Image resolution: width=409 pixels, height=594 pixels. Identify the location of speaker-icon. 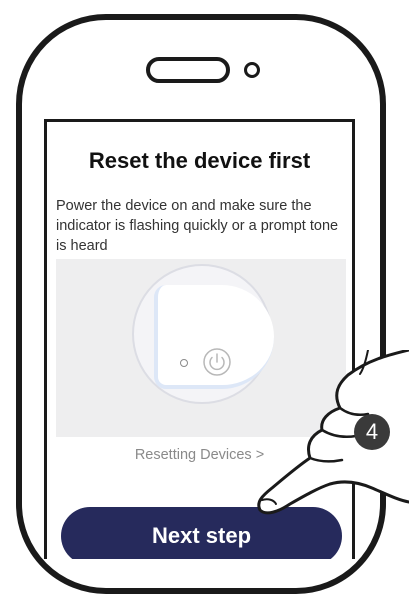
(188, 70).